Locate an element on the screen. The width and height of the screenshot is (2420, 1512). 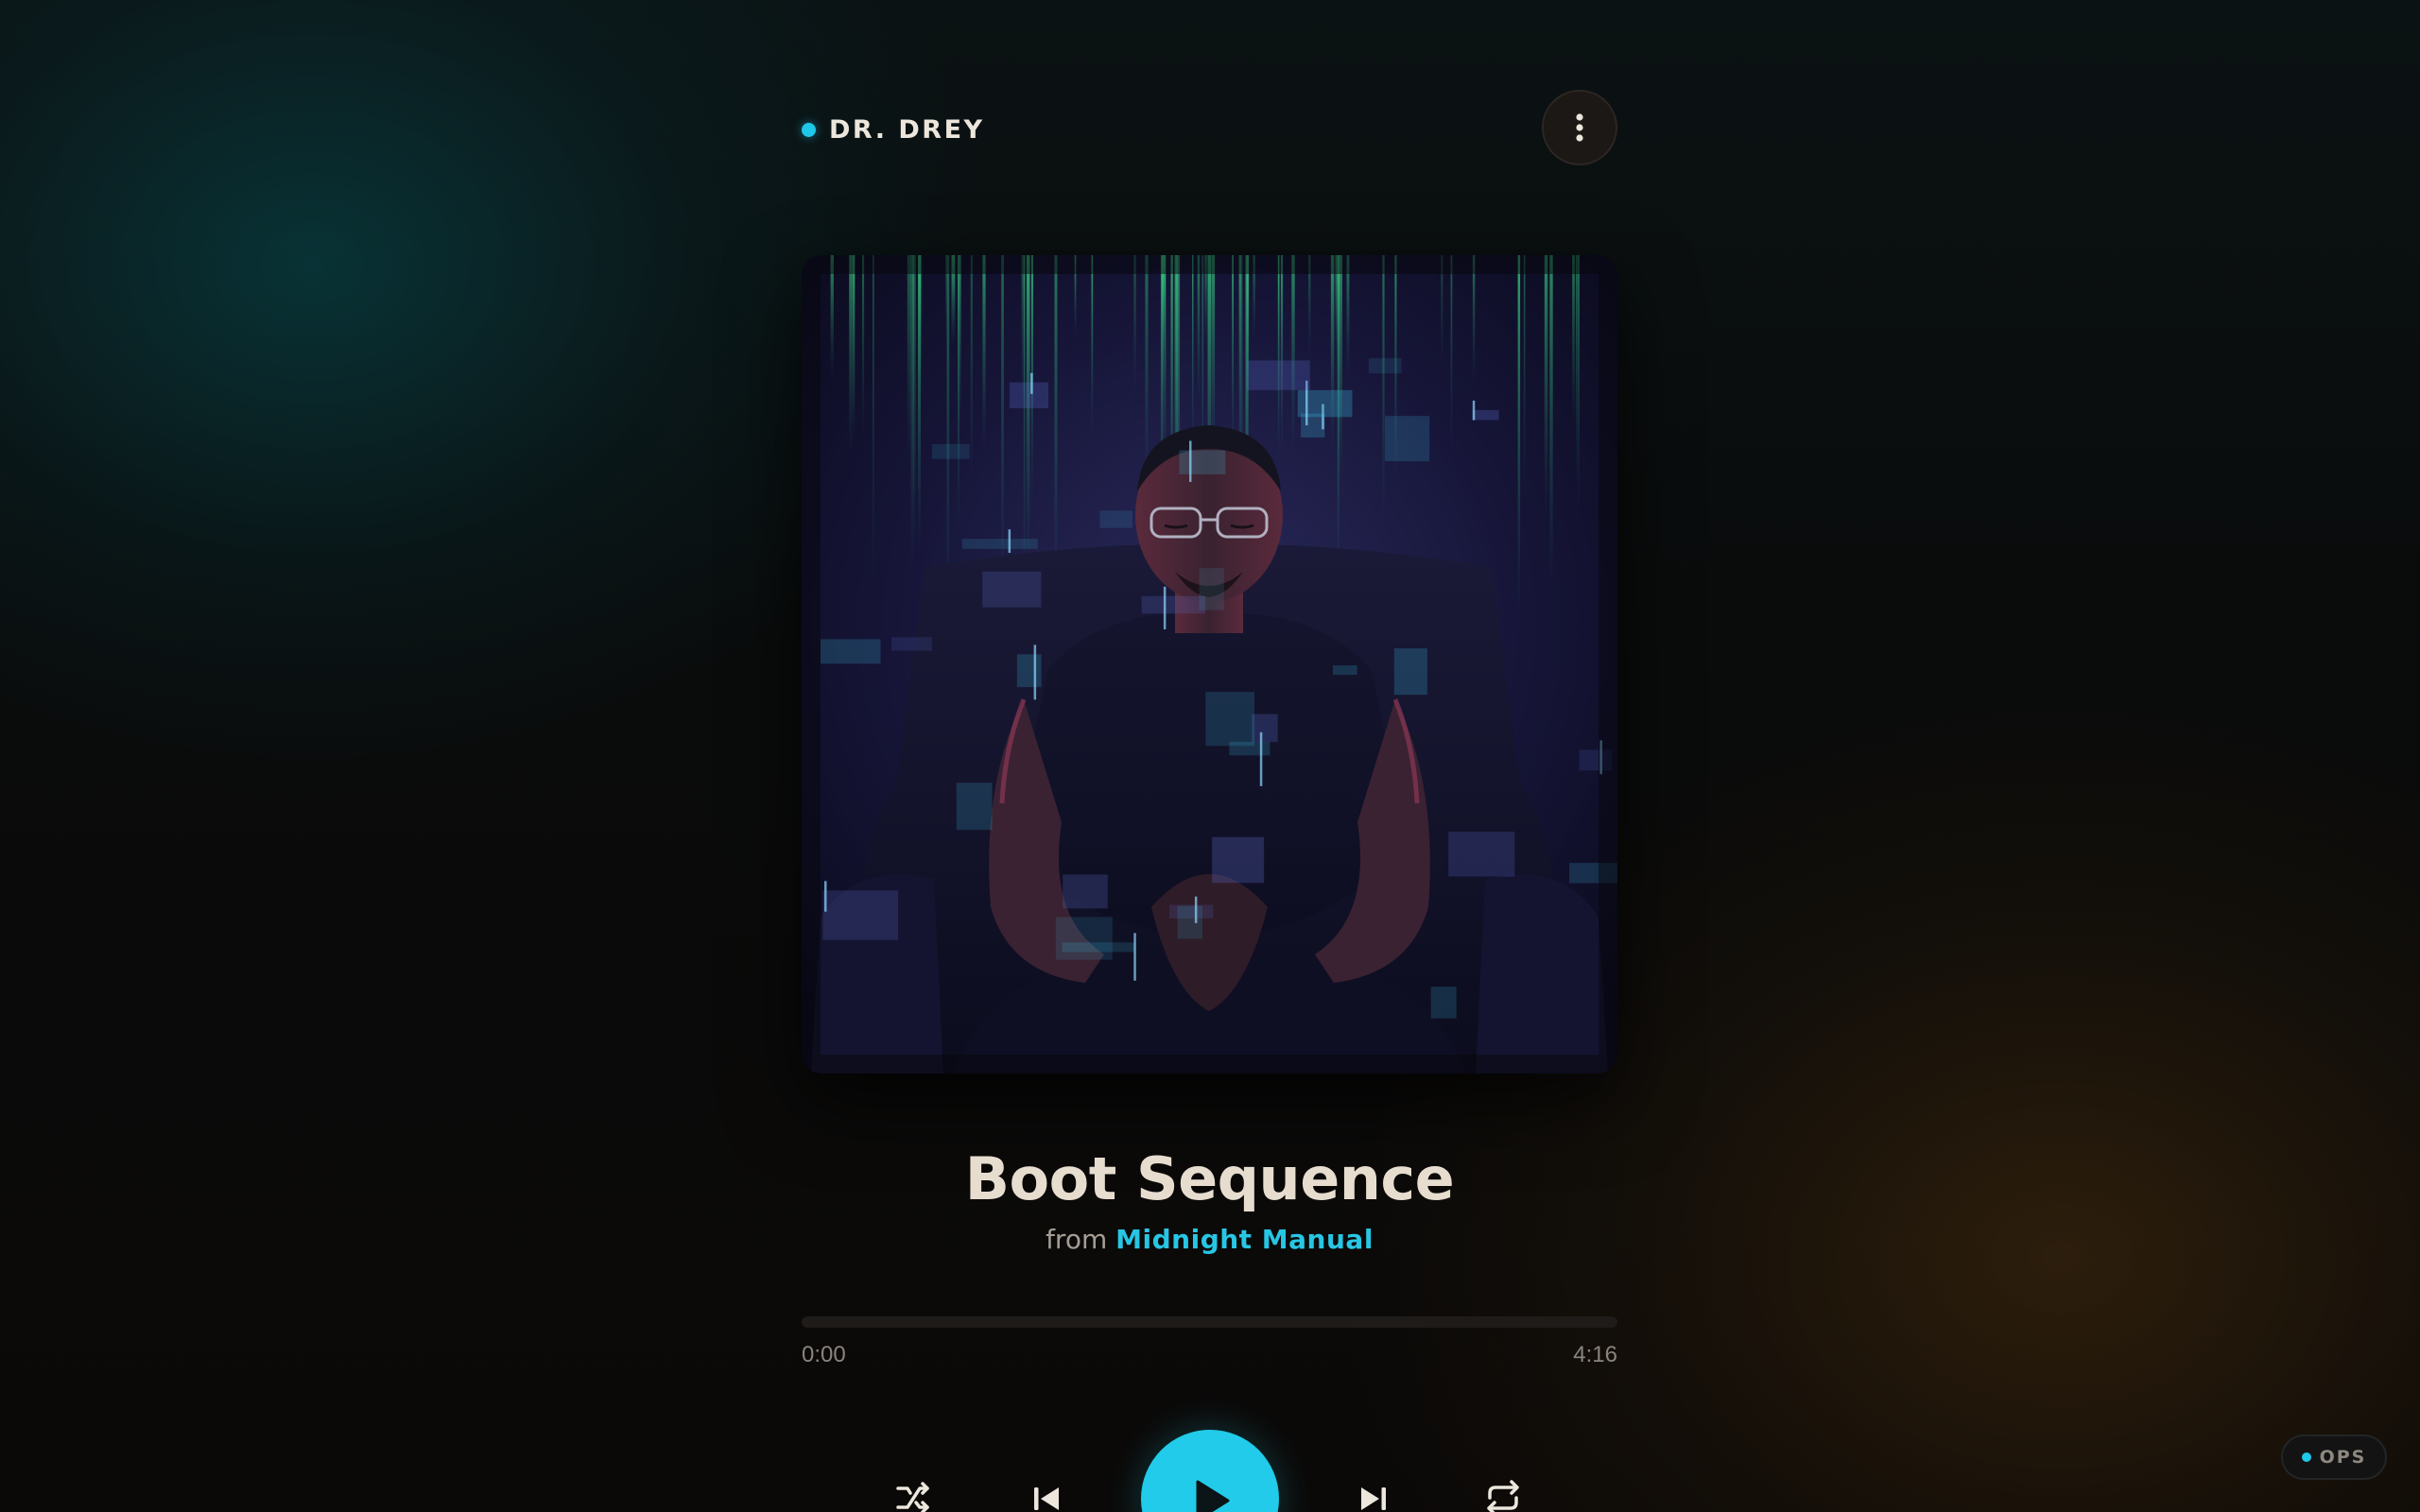
previous-button is located at coordinates (1046, 1496).